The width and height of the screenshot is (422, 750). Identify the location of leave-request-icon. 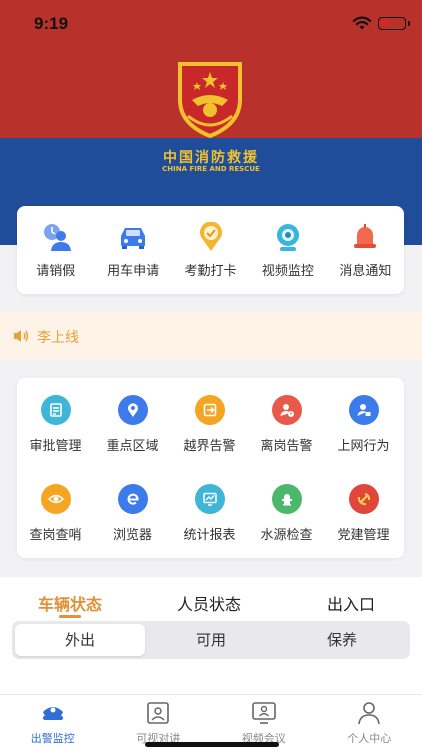
(57, 237).